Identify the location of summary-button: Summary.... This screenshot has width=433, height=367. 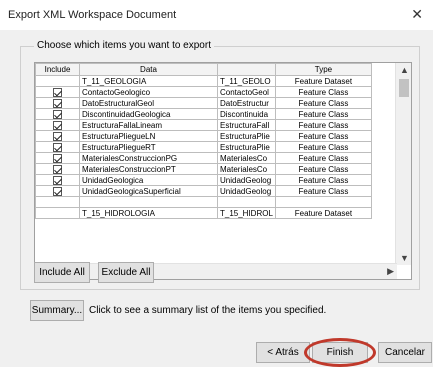
(57, 310).